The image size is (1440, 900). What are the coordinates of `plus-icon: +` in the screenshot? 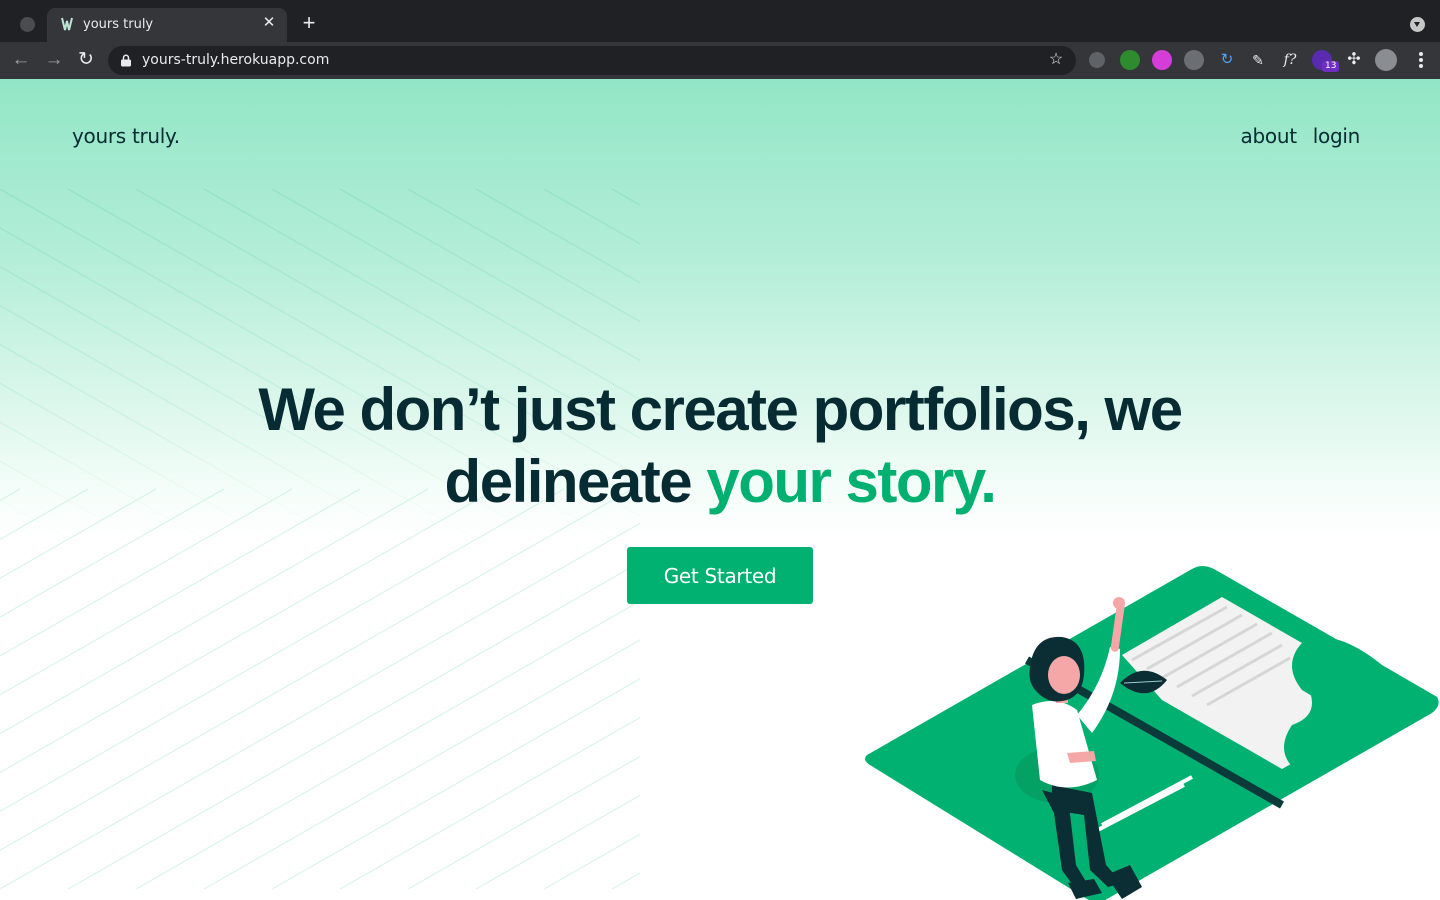 It's located at (309, 23).